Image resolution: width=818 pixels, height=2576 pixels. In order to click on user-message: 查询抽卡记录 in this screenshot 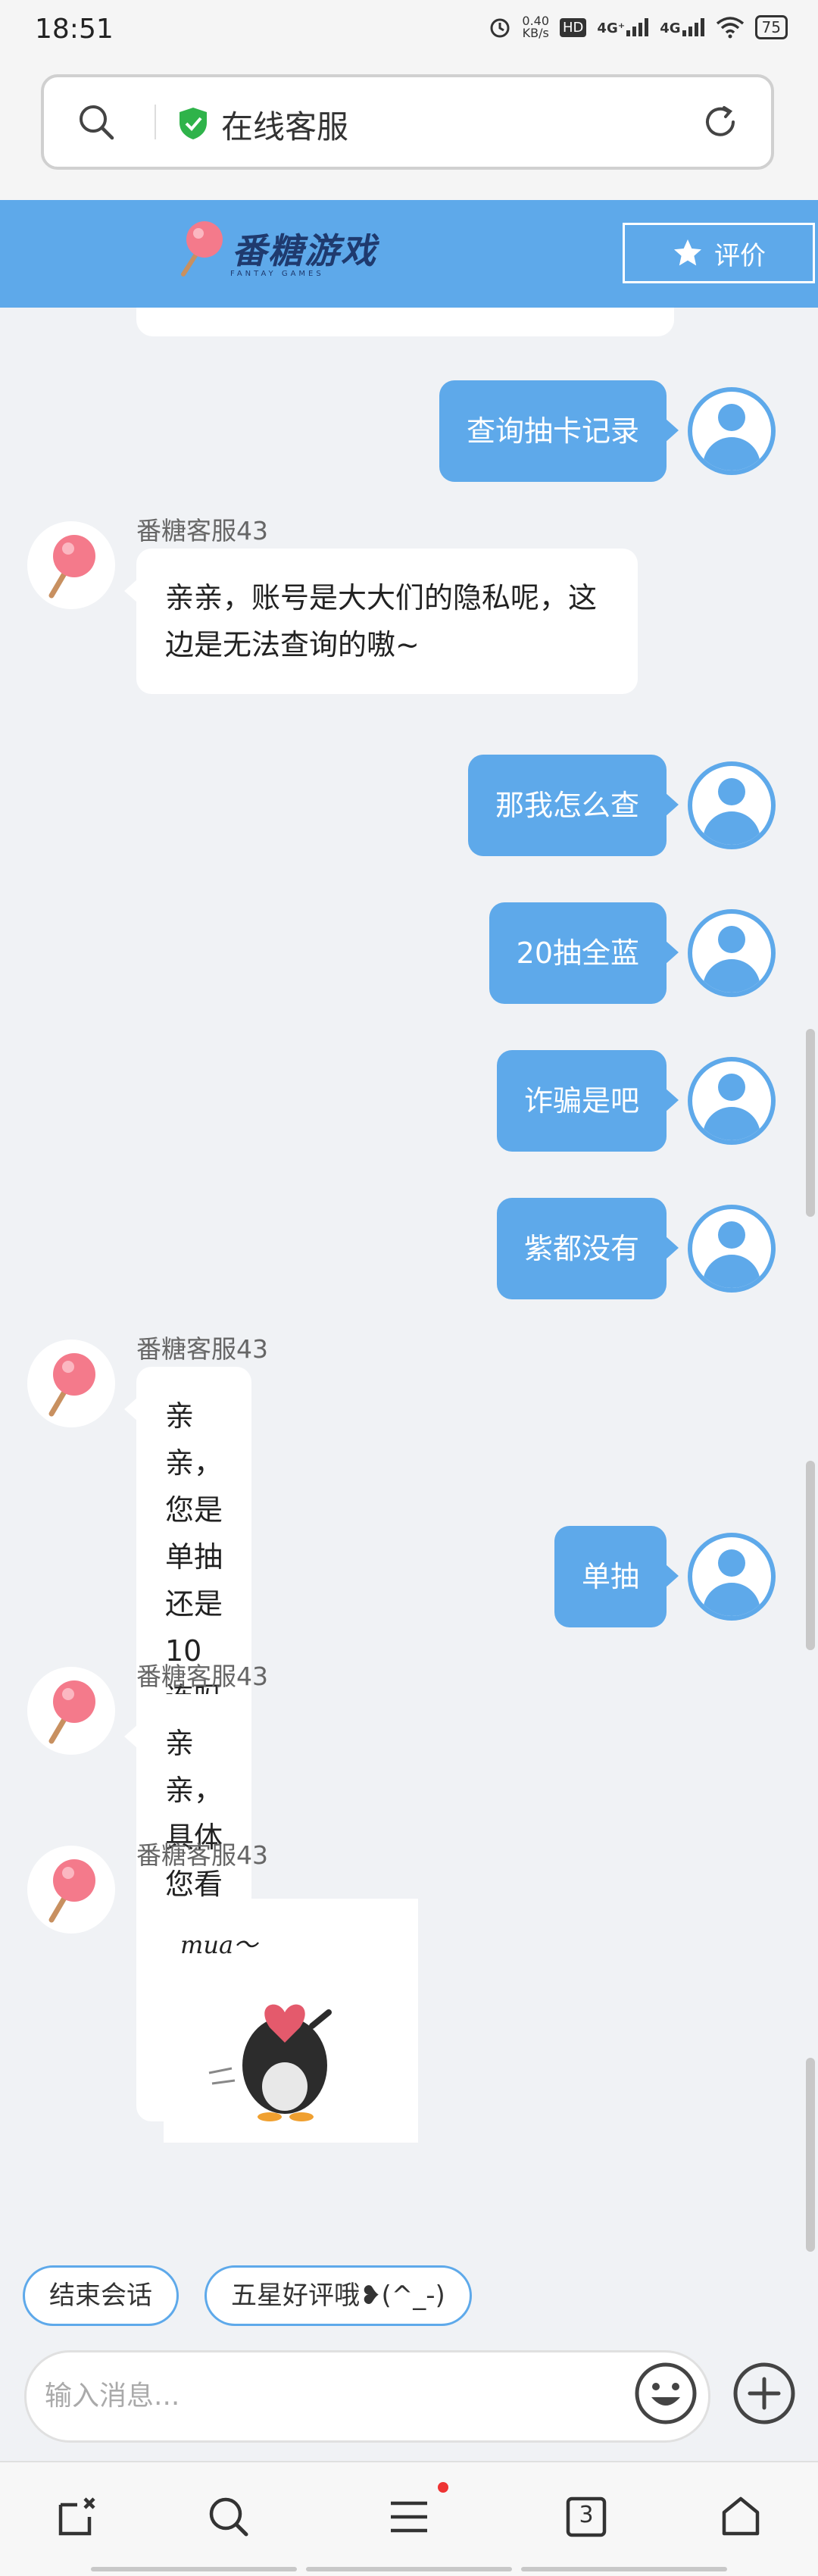, I will do `click(608, 431)`.